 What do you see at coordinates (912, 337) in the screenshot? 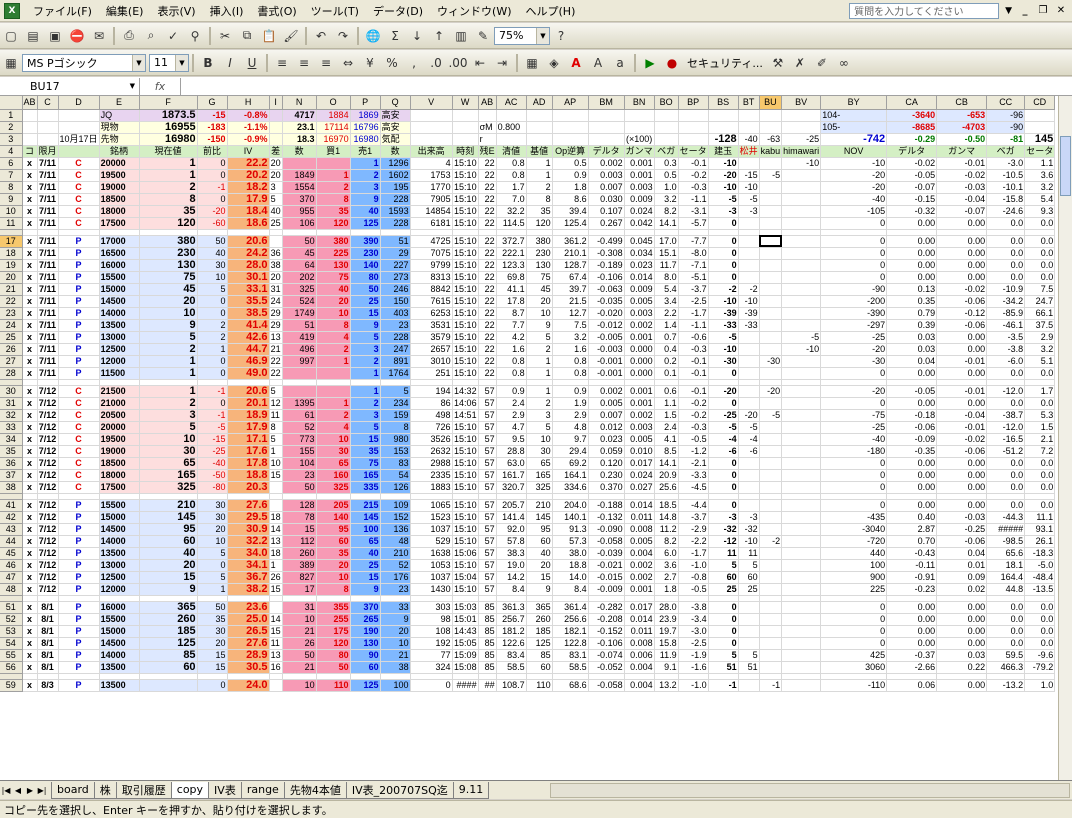
I see `cell: 0.03` at bounding box center [912, 337].